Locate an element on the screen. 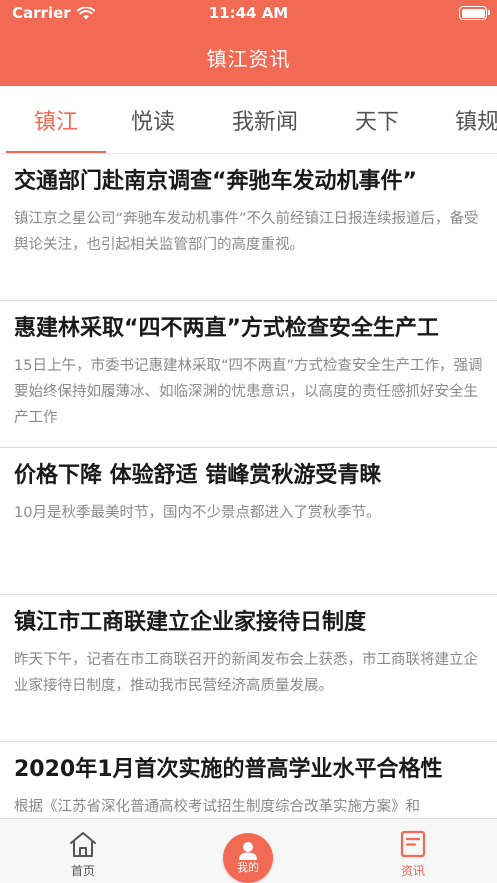 The height and width of the screenshot is (883, 497). tab-zhengui: 镇规 is located at coordinates (465, 119).